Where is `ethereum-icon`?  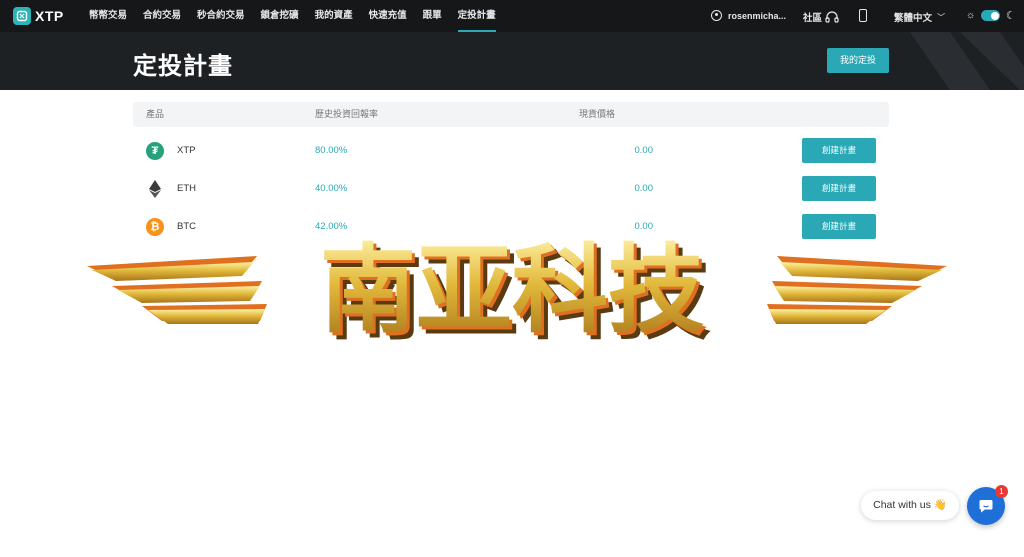 ethereum-icon is located at coordinates (155, 189).